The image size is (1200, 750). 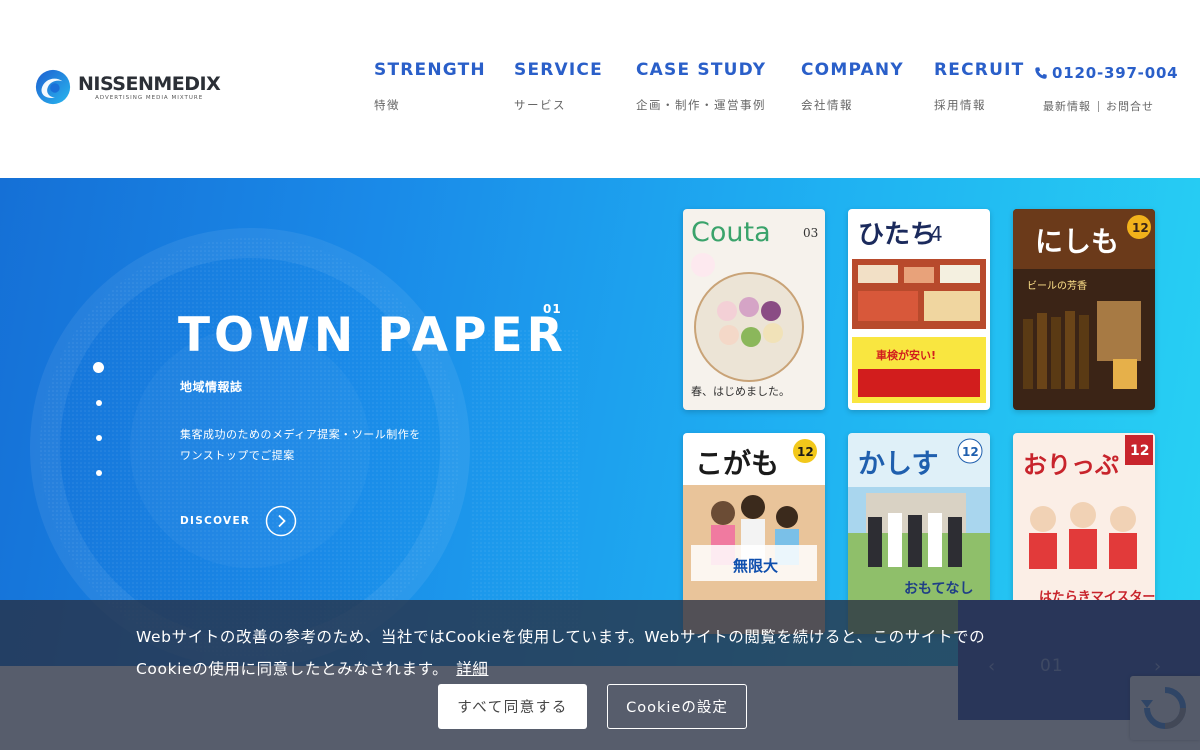 I want to click on nav-item-case-study: CASE STUDY 企画・制作・運営事例, so click(x=701, y=86).